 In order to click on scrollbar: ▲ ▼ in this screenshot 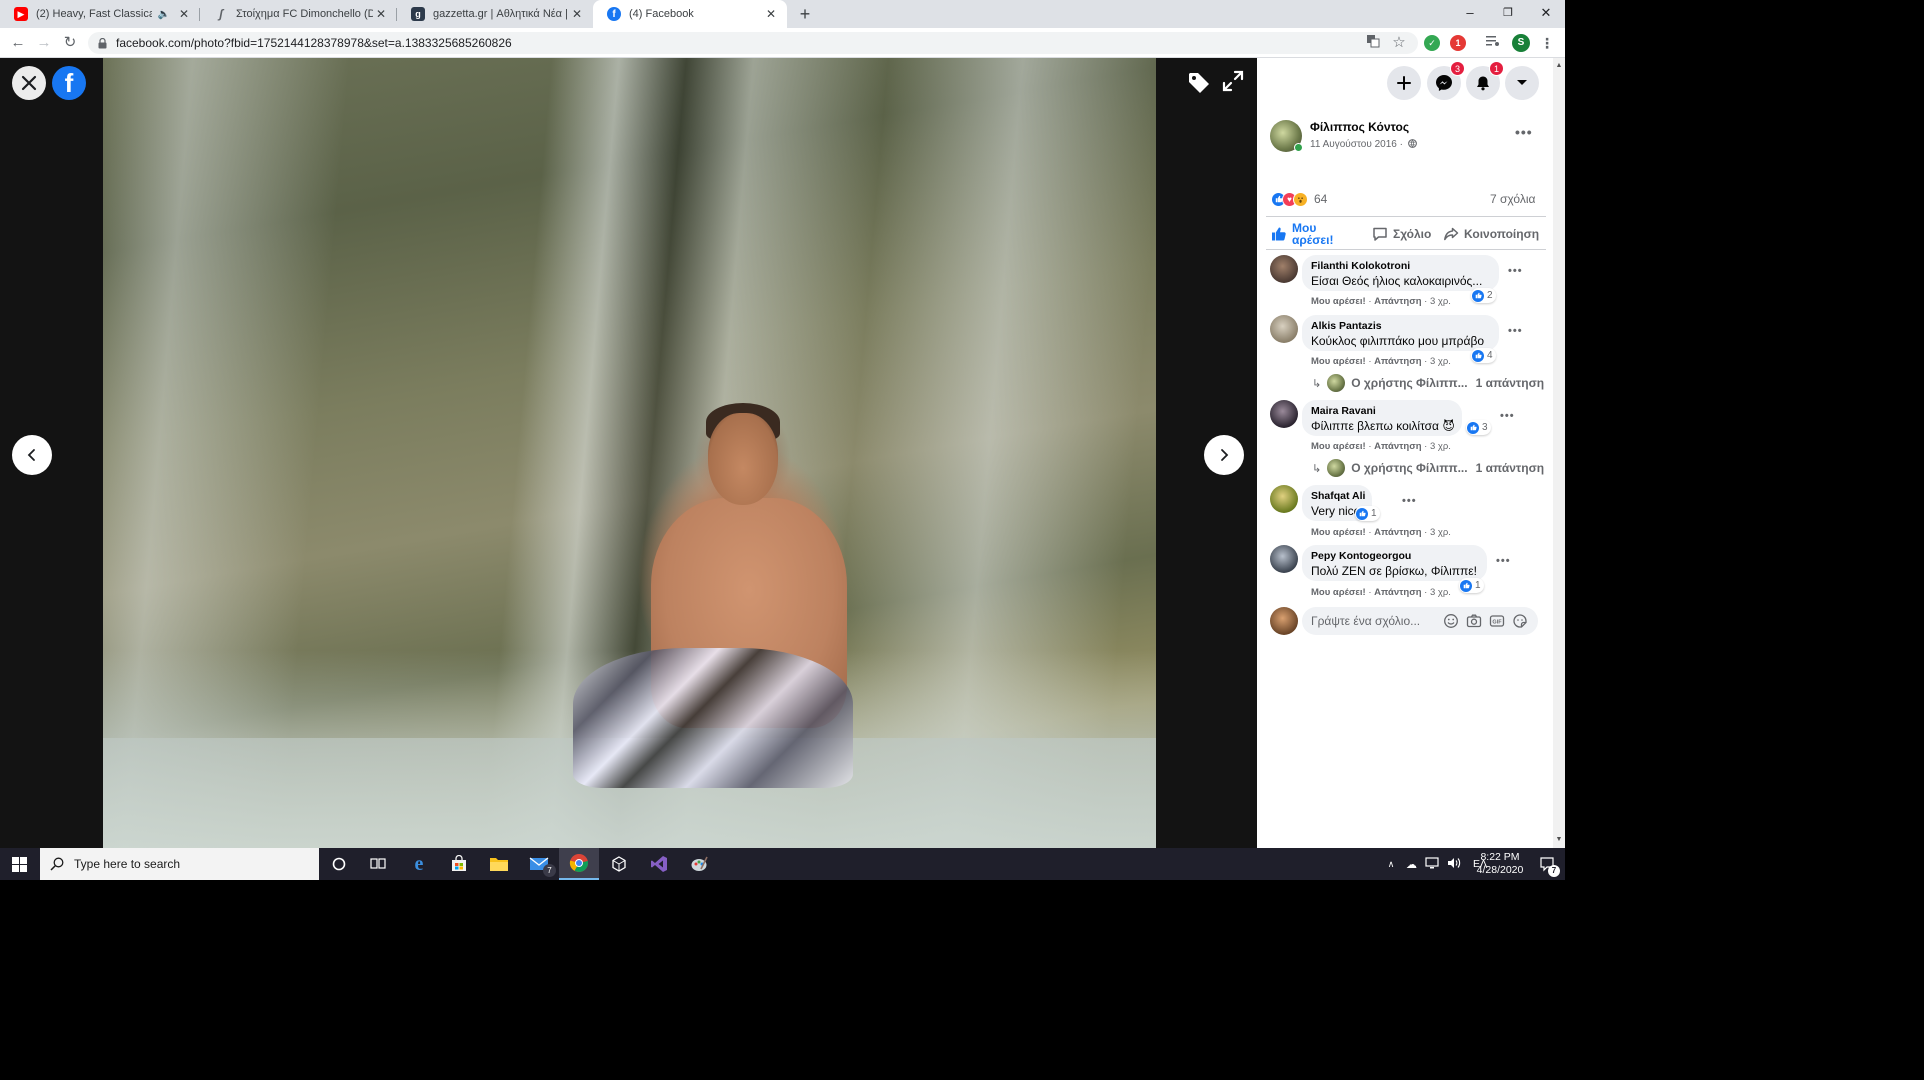, I will do `click(1559, 453)`.